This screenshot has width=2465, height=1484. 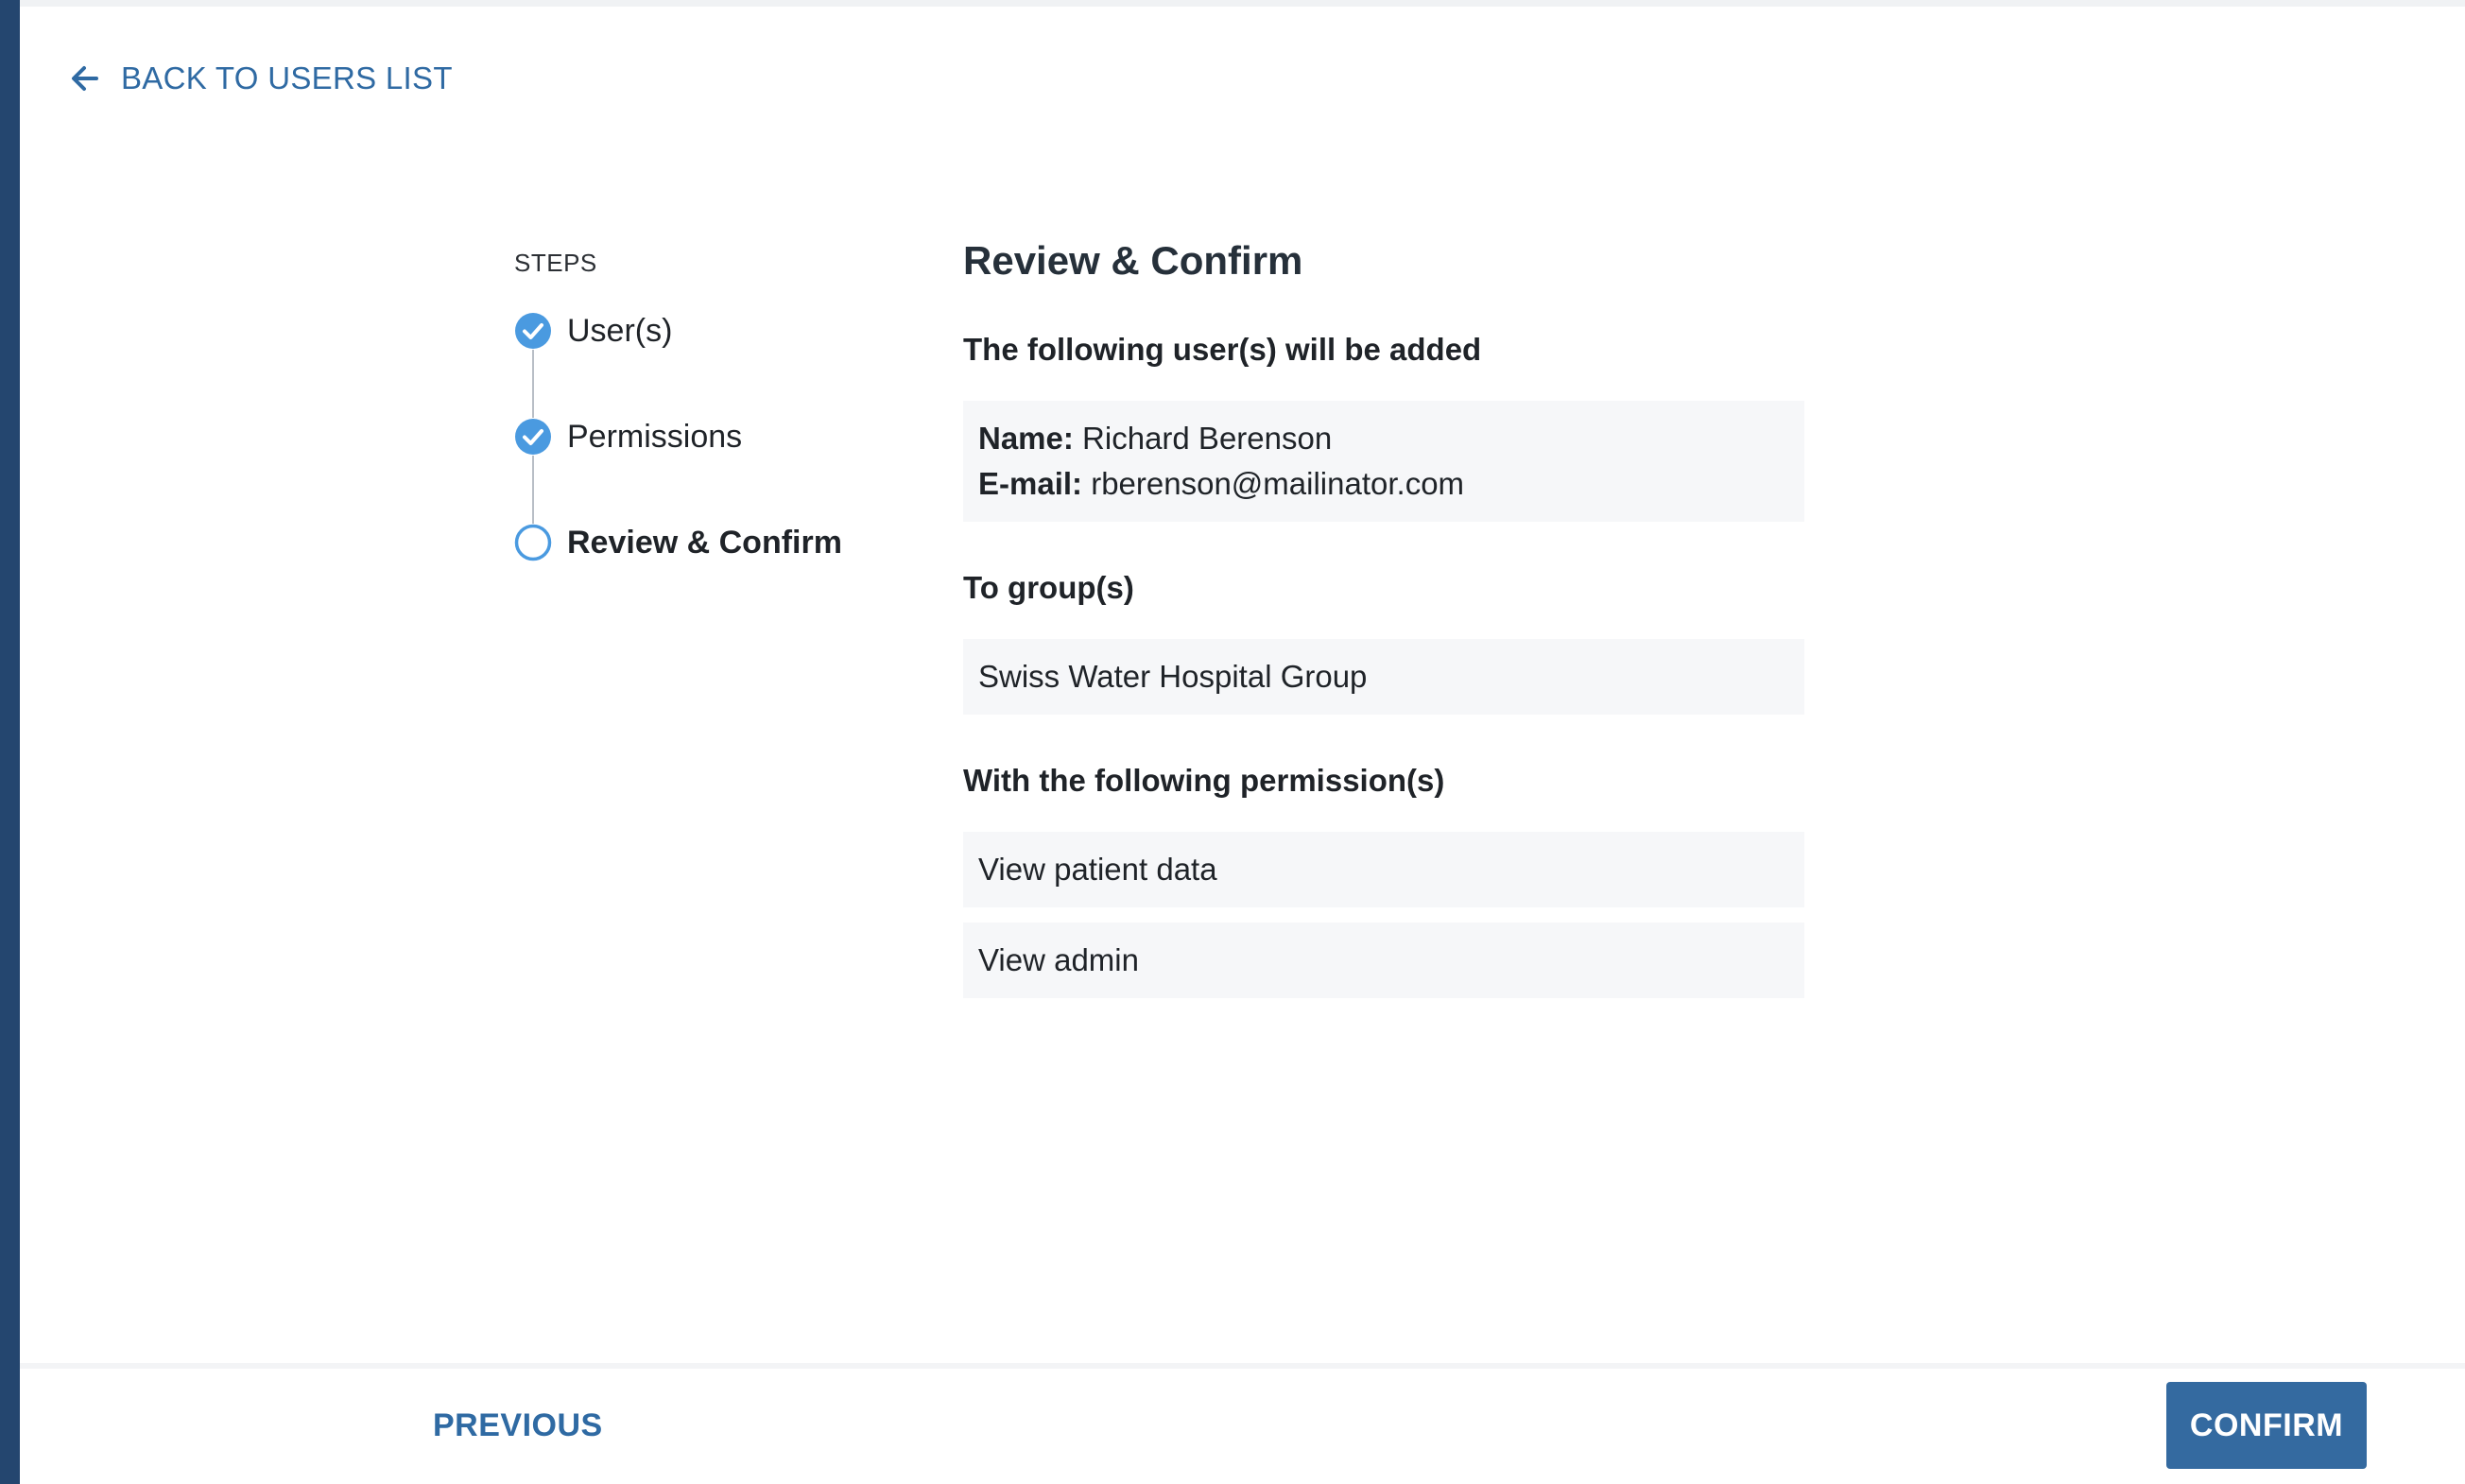 I want to click on step-review-confirm: Review & Confirm, so click(x=693, y=560).